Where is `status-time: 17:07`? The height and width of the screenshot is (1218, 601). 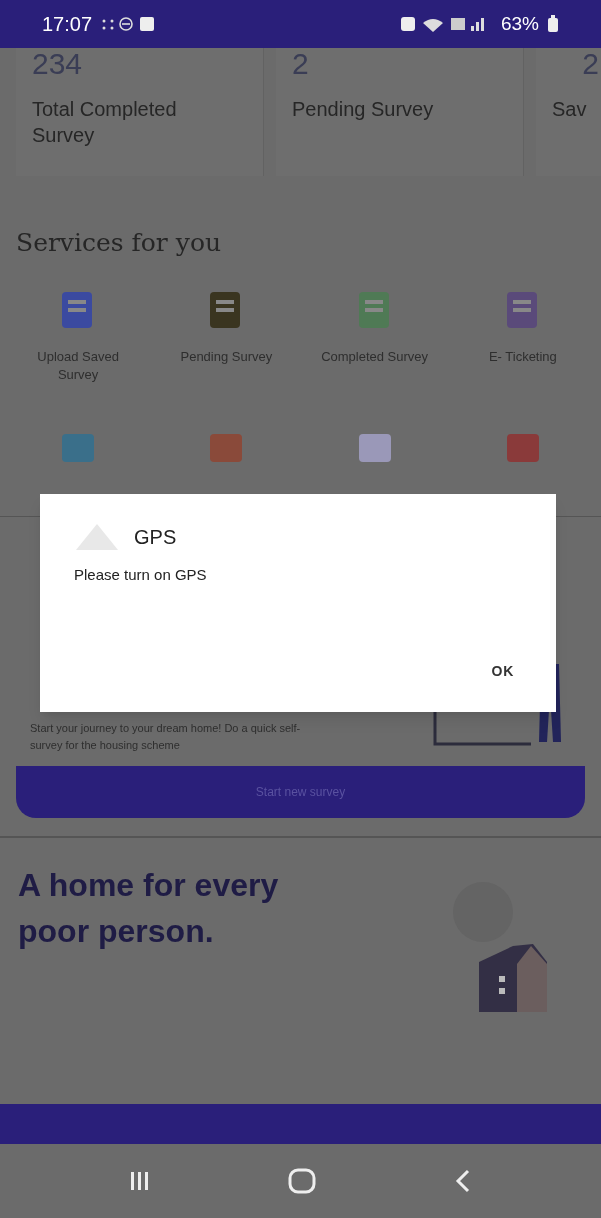
status-time: 17:07 is located at coordinates (67, 24).